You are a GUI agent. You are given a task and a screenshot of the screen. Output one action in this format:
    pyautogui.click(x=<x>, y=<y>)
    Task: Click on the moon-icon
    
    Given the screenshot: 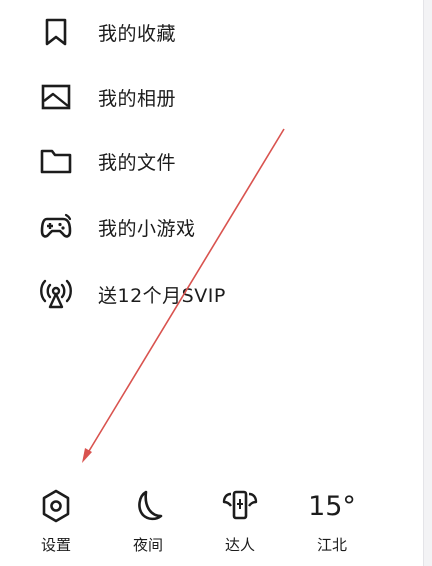 What is the action you would take?
    pyautogui.click(x=148, y=506)
    